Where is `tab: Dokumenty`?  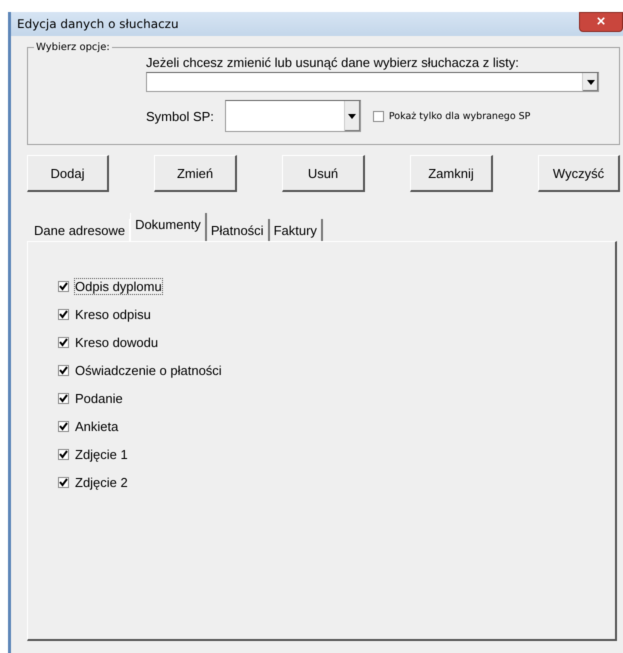 tab: Dokumenty is located at coordinates (168, 227).